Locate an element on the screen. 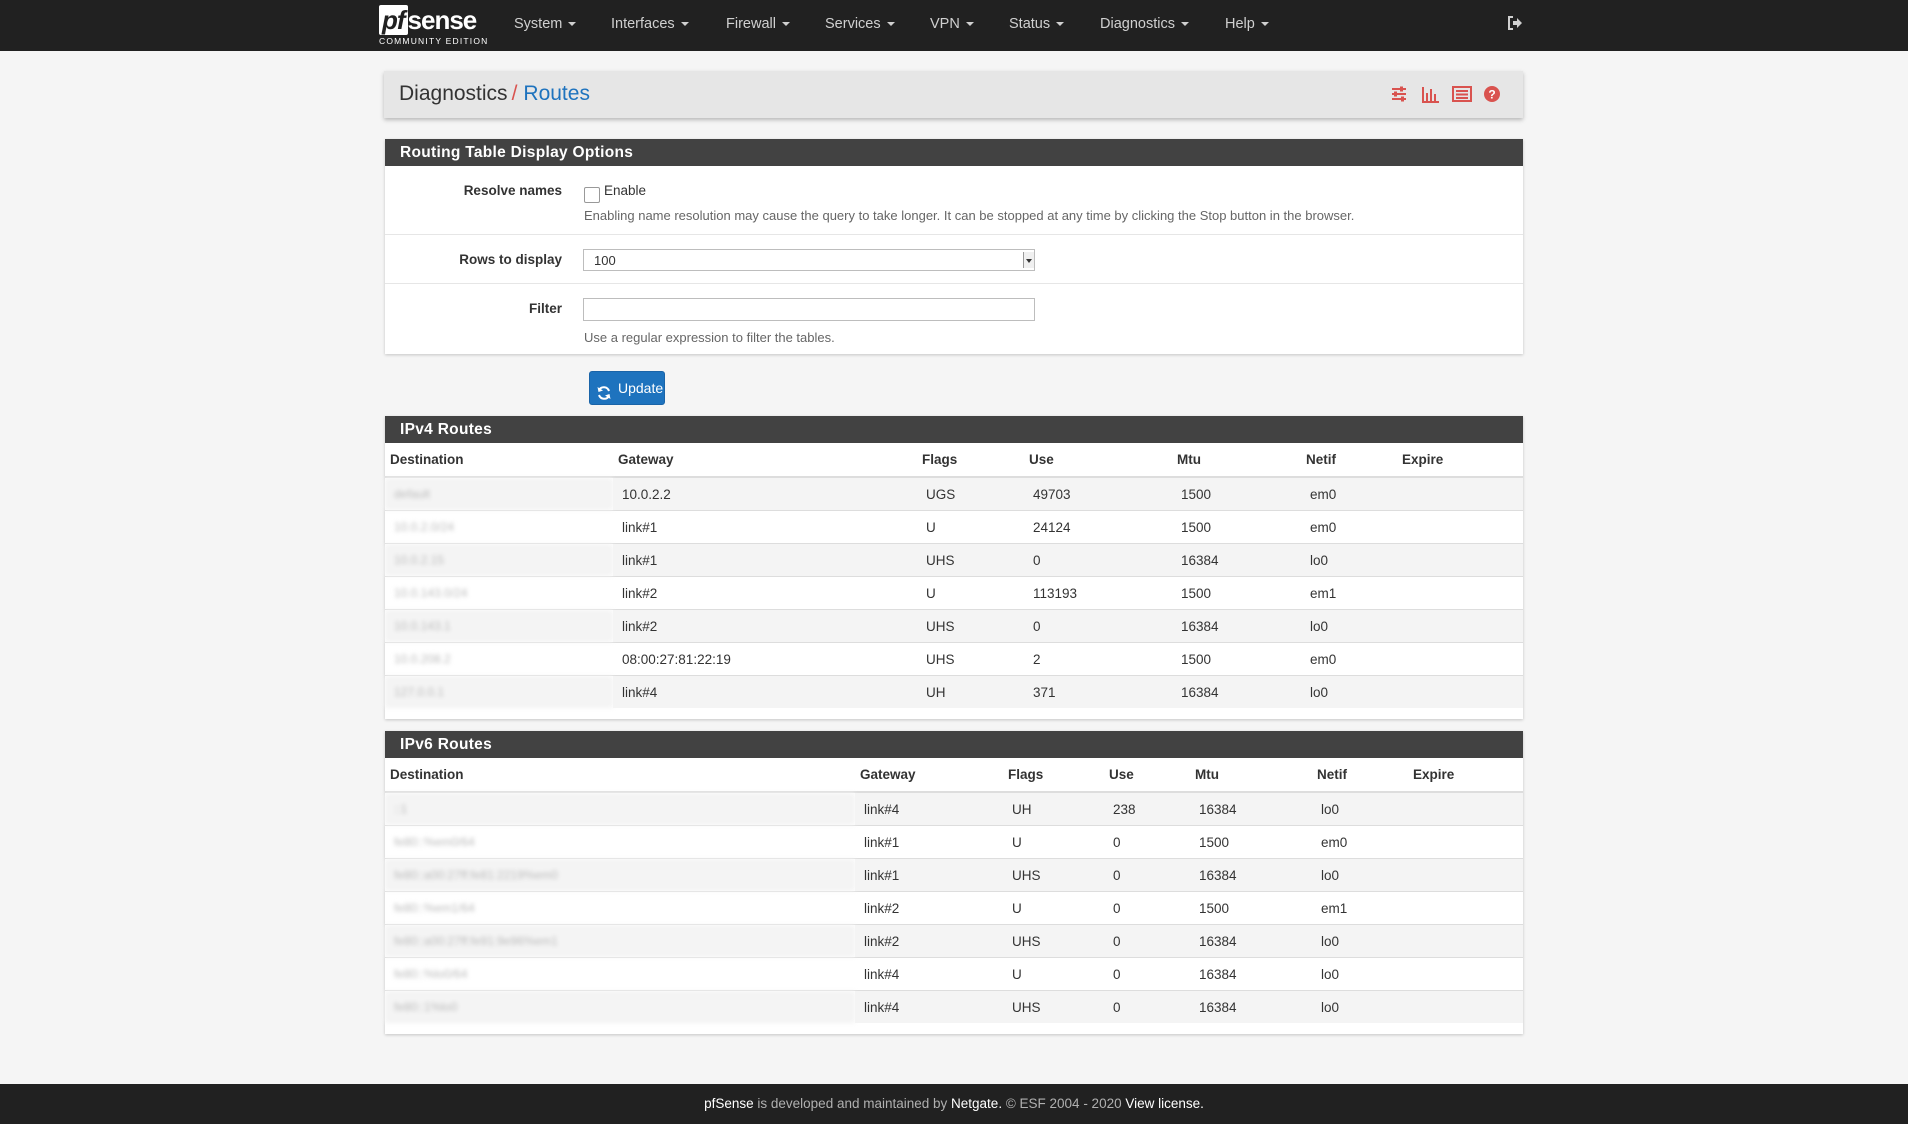 The image size is (1908, 1124). bar-chart-icon is located at coordinates (1430, 94).